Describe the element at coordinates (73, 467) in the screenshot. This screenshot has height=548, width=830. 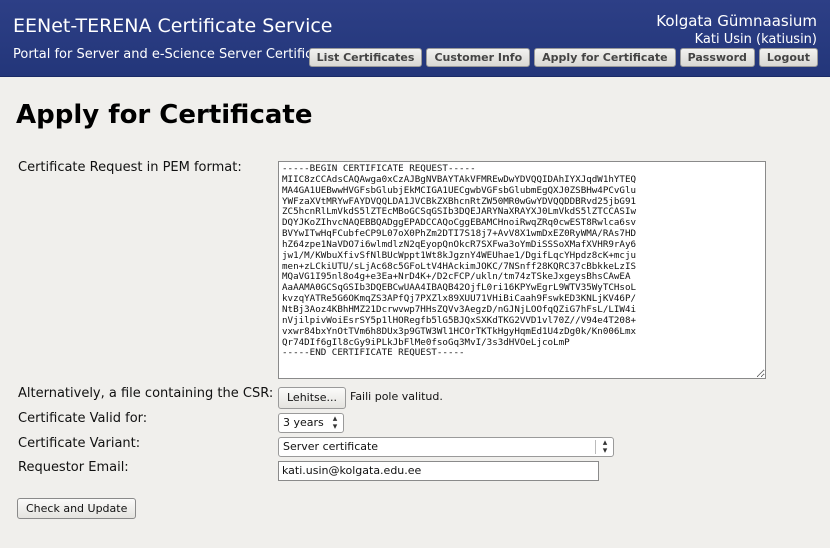
I see `email-label: Requestor Email:` at that location.